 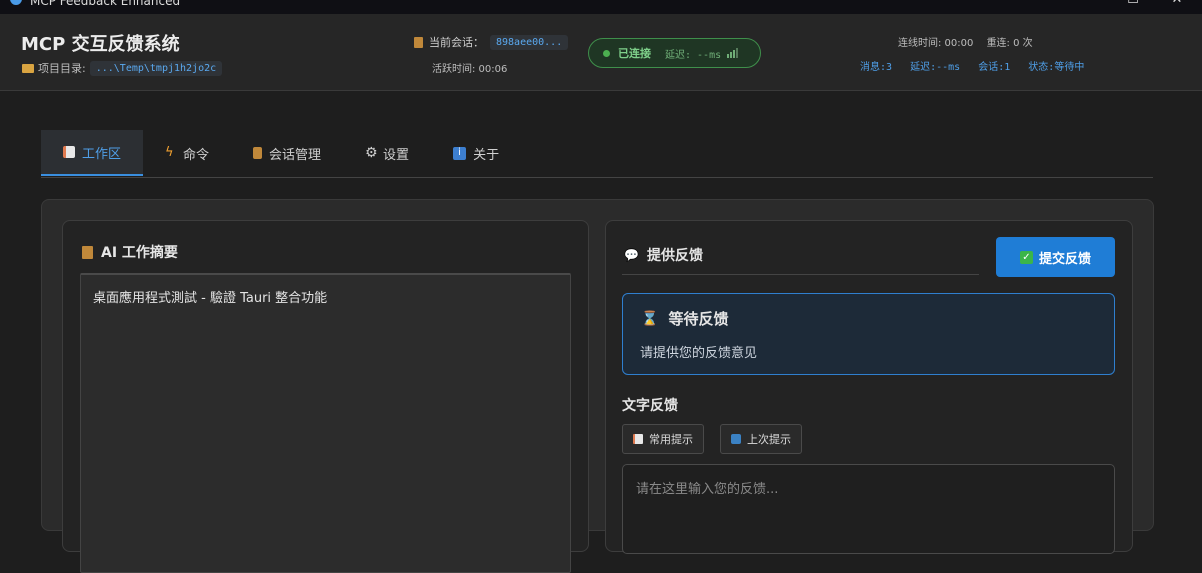 What do you see at coordinates (769, 439) in the screenshot?
I see `last-prompt-label: 上次提示` at bounding box center [769, 439].